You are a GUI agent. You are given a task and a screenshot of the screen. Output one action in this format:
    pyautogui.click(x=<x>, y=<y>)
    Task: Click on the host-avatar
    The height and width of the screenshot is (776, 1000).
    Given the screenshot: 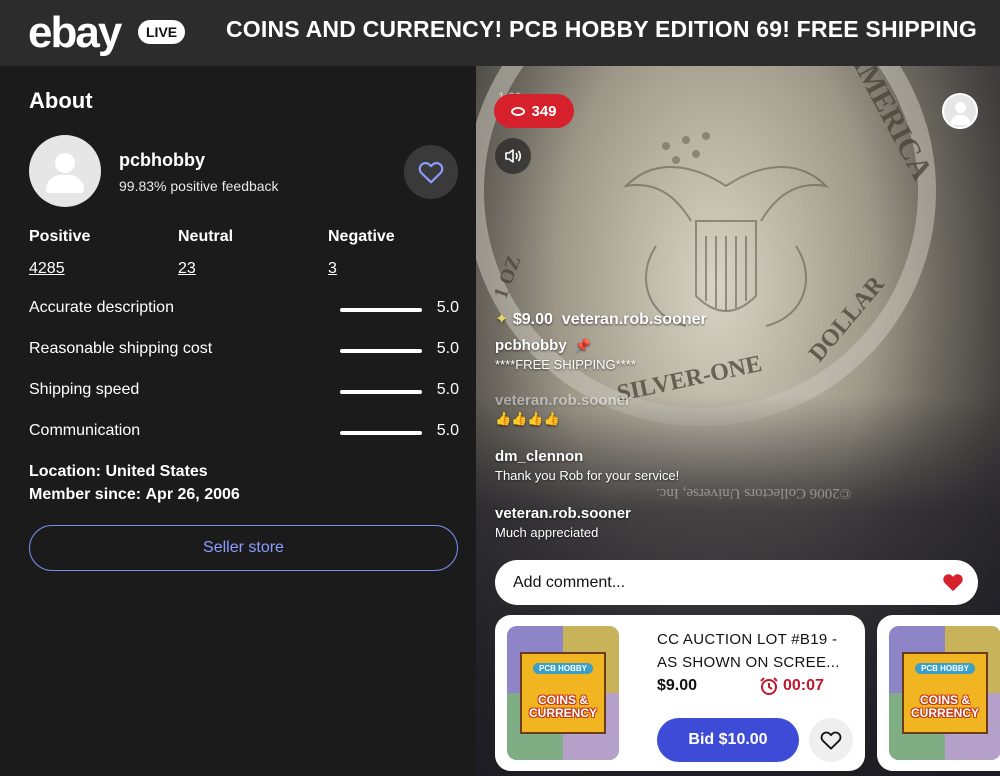 What is the action you would take?
    pyautogui.click(x=960, y=111)
    